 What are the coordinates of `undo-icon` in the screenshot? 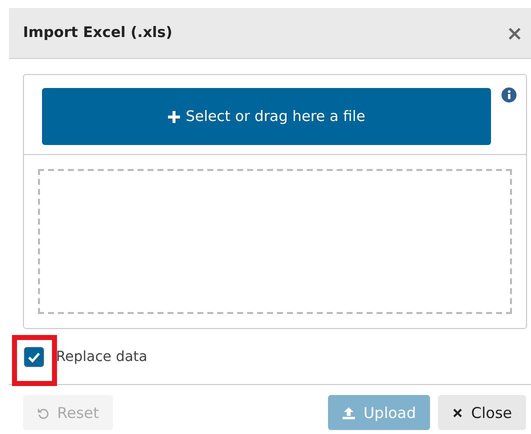 It's located at (43, 413).